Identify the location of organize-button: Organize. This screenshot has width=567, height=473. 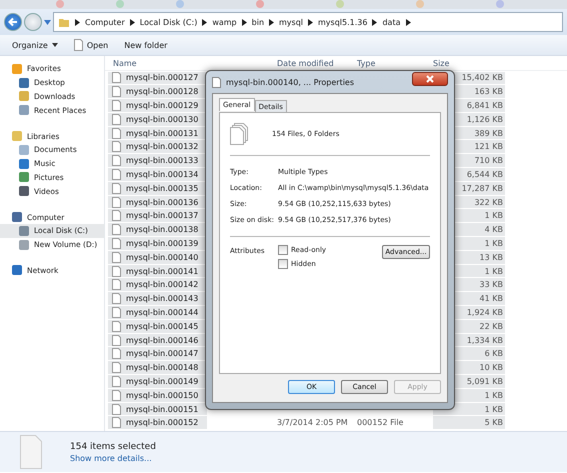
(35, 45).